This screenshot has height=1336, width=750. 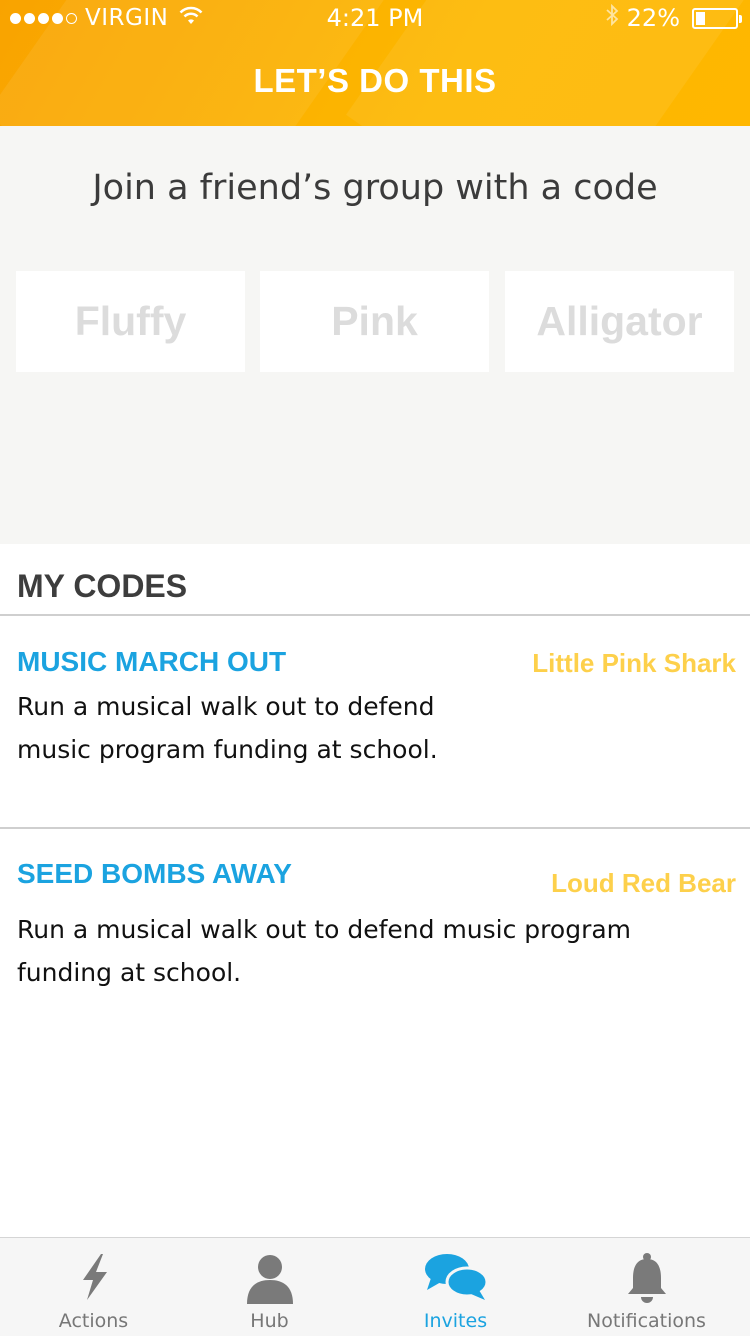 What do you see at coordinates (646, 1278) in the screenshot?
I see `bell-icon` at bounding box center [646, 1278].